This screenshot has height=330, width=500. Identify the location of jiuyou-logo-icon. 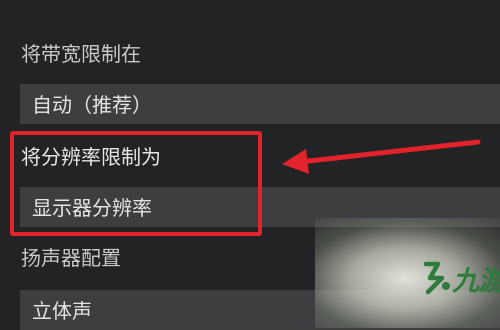
(436, 278).